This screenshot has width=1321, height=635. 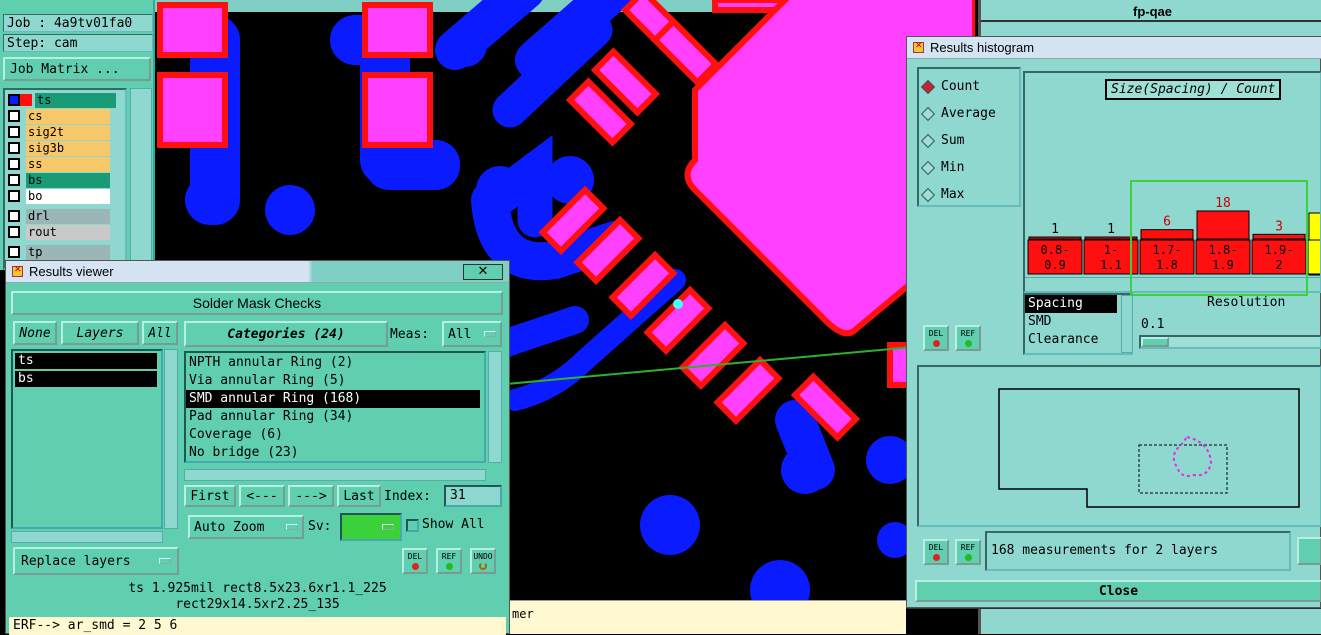 I want to click on layer-results-vscroll, so click(x=171, y=439).